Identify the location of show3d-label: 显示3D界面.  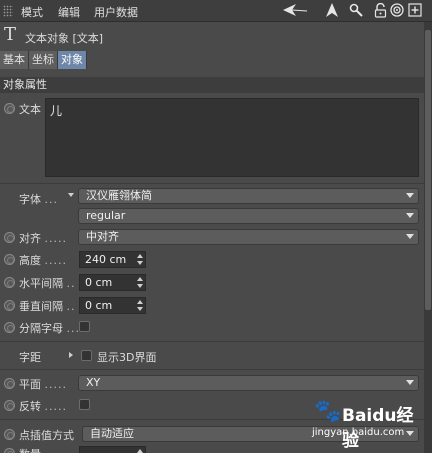
(127, 357).